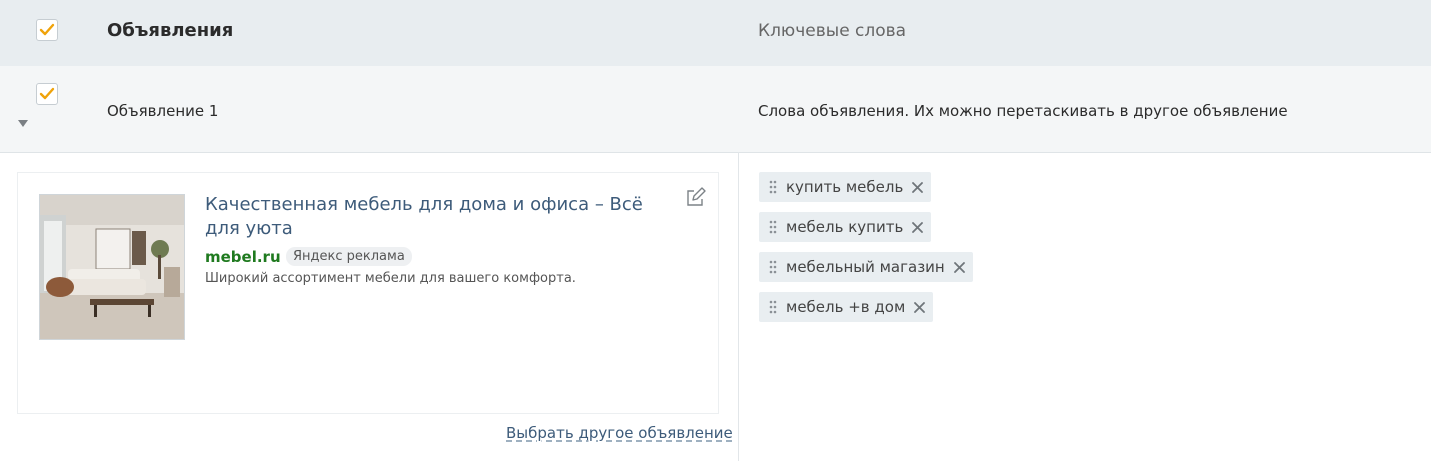  I want to click on keyword-tag: мебельный магазин, so click(866, 267).